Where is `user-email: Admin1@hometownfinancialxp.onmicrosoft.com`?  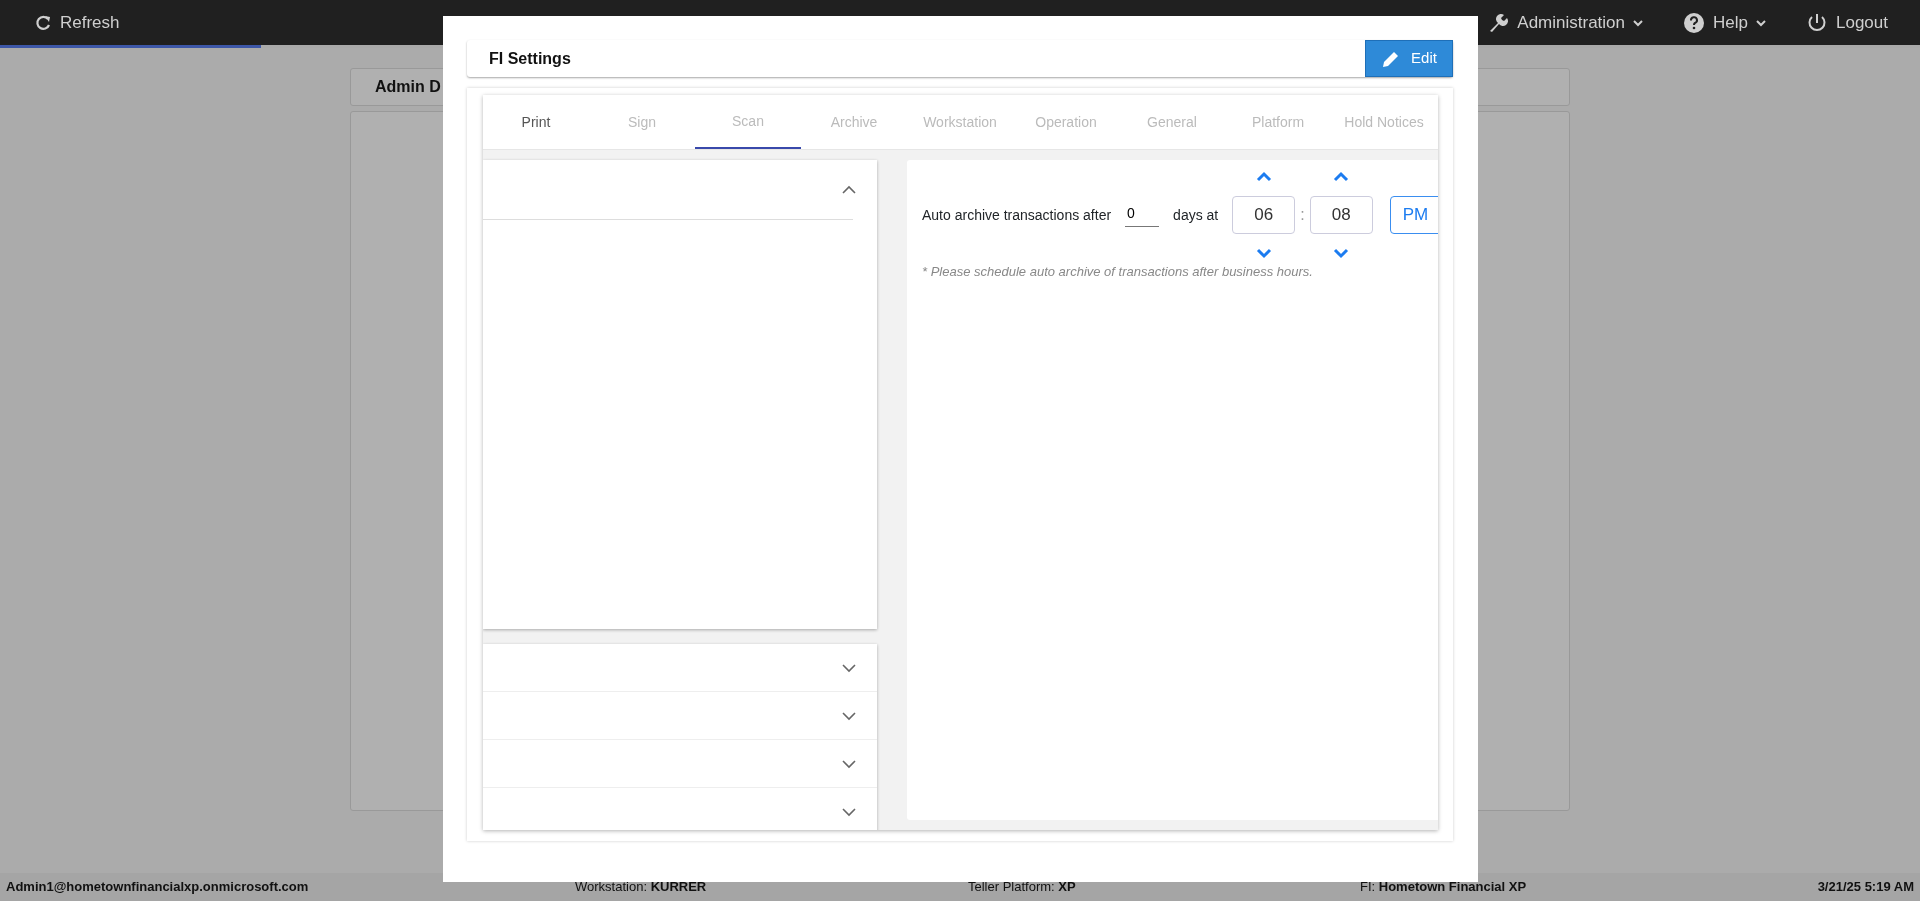 user-email: Admin1@hometownfinancialxp.onmicrosoft.com is located at coordinates (158, 887).